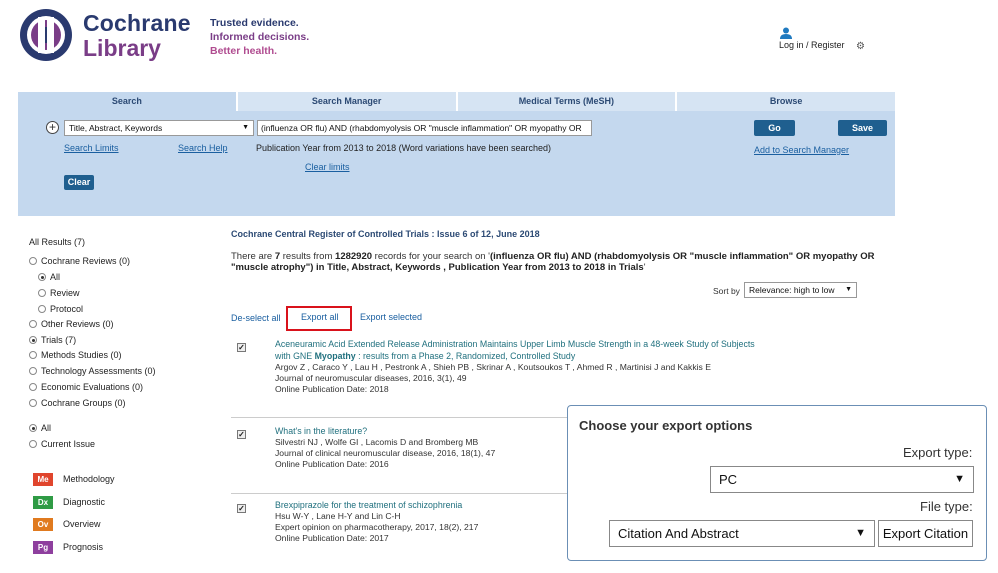  What do you see at coordinates (83, 403) in the screenshot?
I see `filter-label: Cochrane Groups (0)` at bounding box center [83, 403].